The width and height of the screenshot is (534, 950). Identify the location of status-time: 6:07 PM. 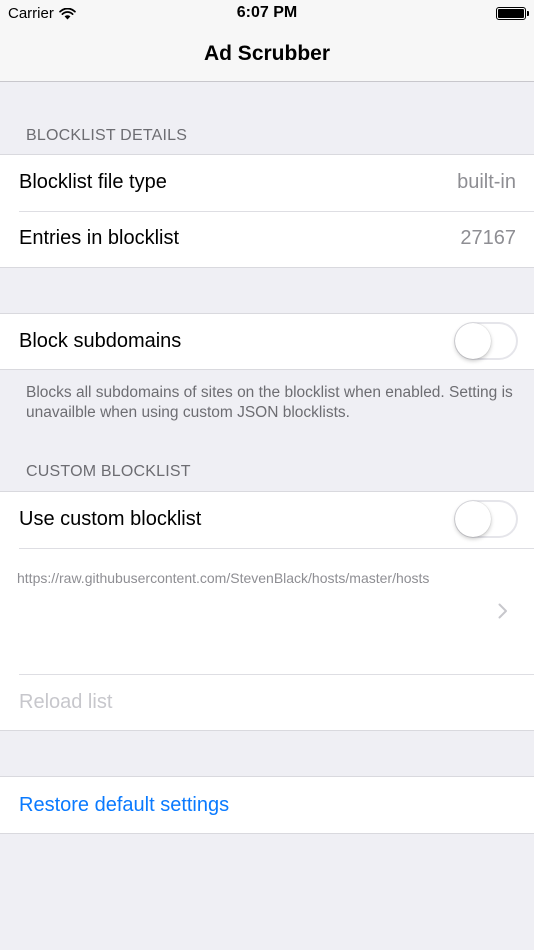
(267, 12).